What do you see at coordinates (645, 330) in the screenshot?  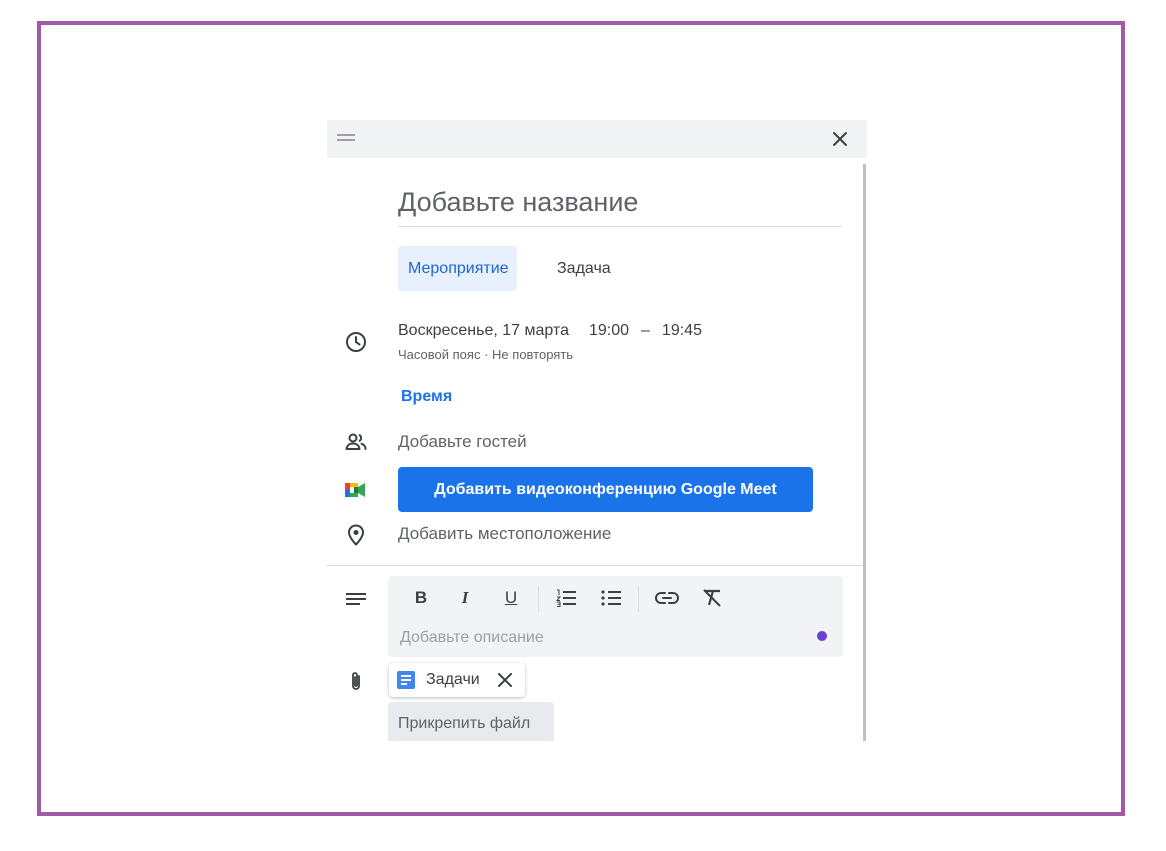 I see `time-dash: –` at bounding box center [645, 330].